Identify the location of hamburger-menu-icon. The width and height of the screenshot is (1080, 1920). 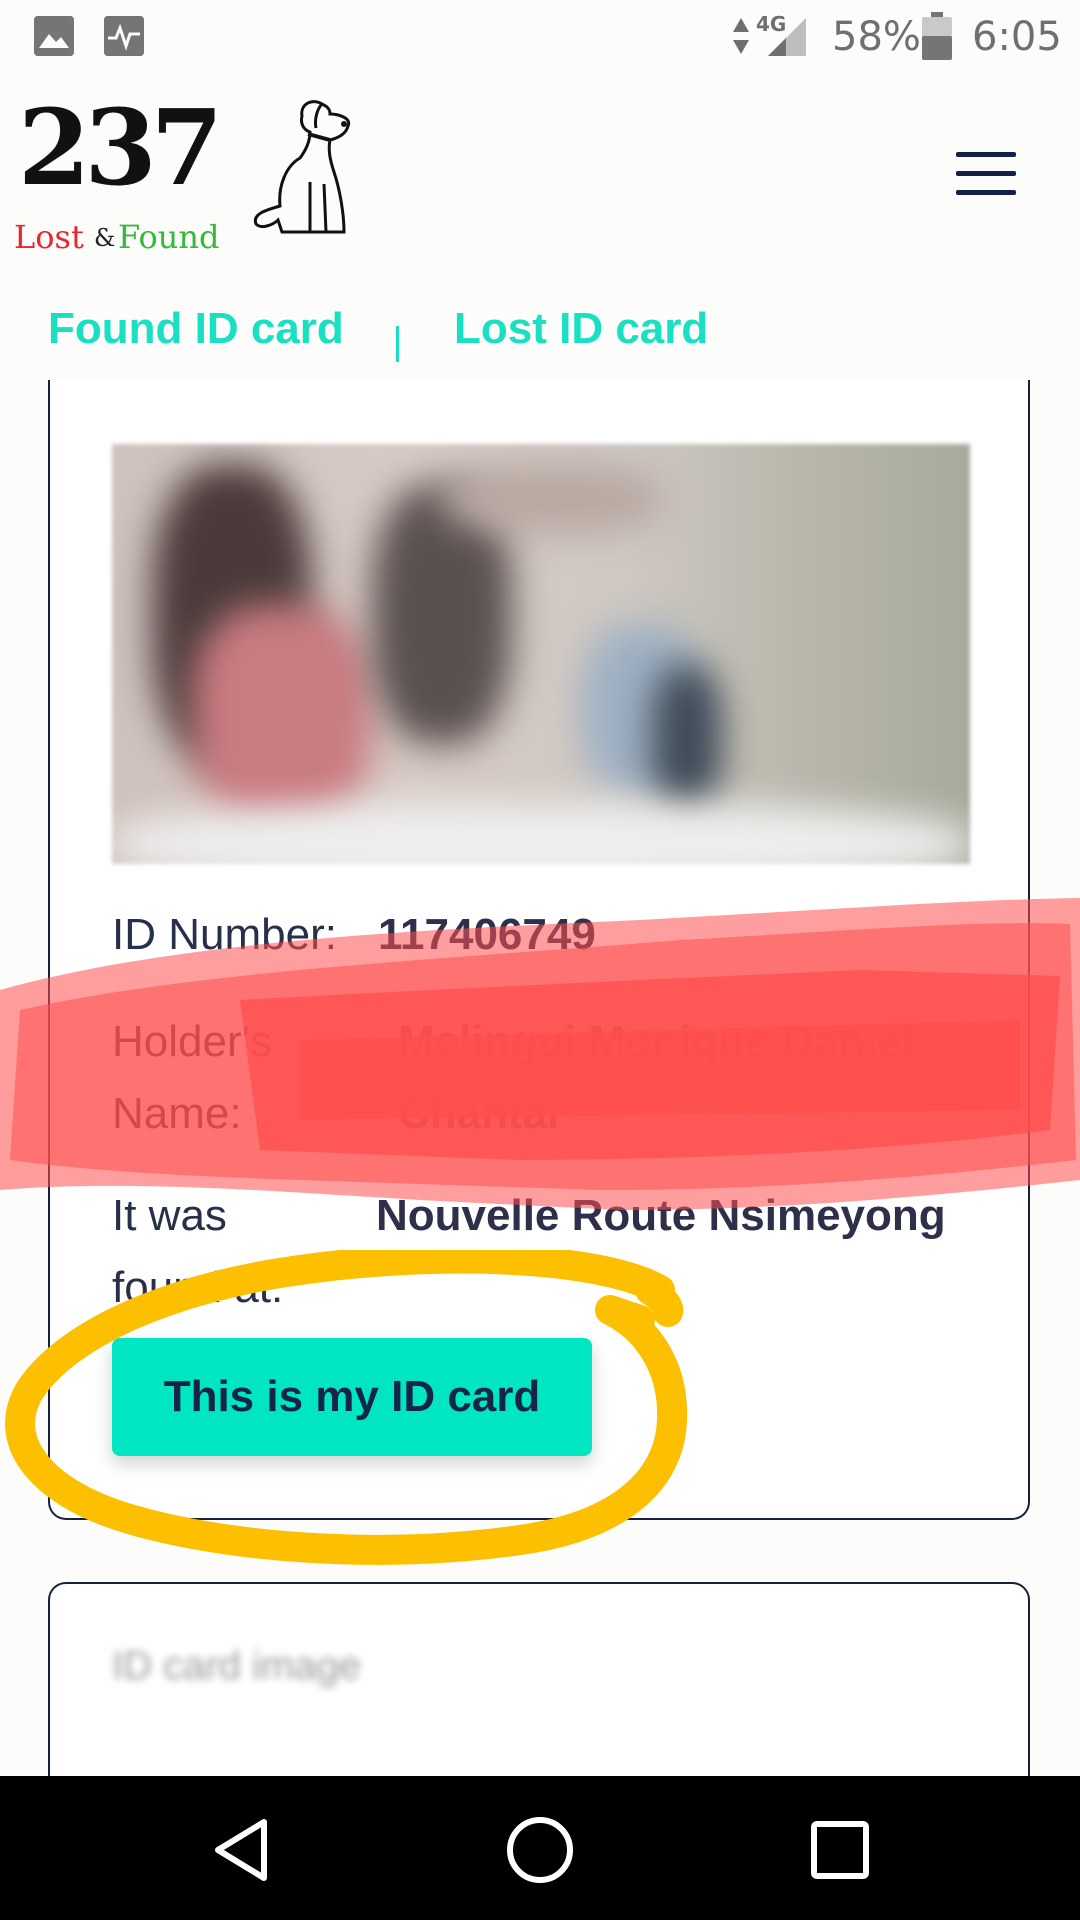
(981, 175).